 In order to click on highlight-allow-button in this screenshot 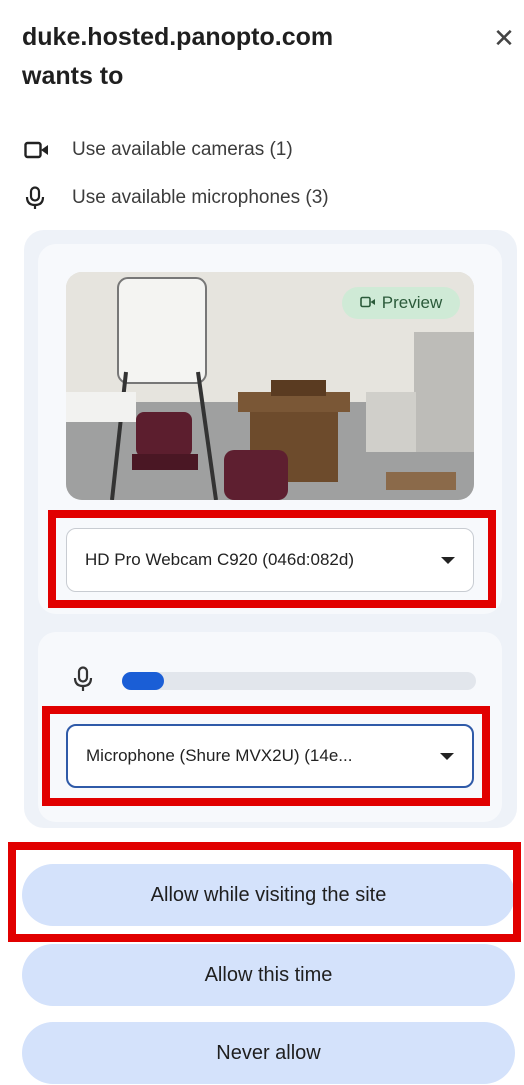, I will do `click(264, 892)`.